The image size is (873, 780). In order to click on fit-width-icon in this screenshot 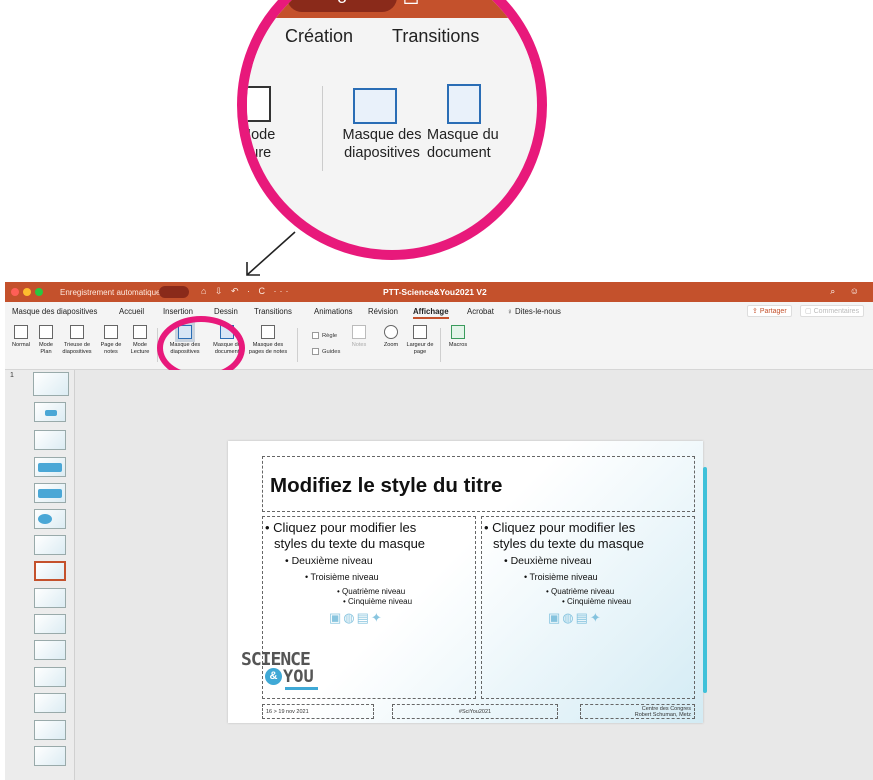, I will do `click(420, 332)`.